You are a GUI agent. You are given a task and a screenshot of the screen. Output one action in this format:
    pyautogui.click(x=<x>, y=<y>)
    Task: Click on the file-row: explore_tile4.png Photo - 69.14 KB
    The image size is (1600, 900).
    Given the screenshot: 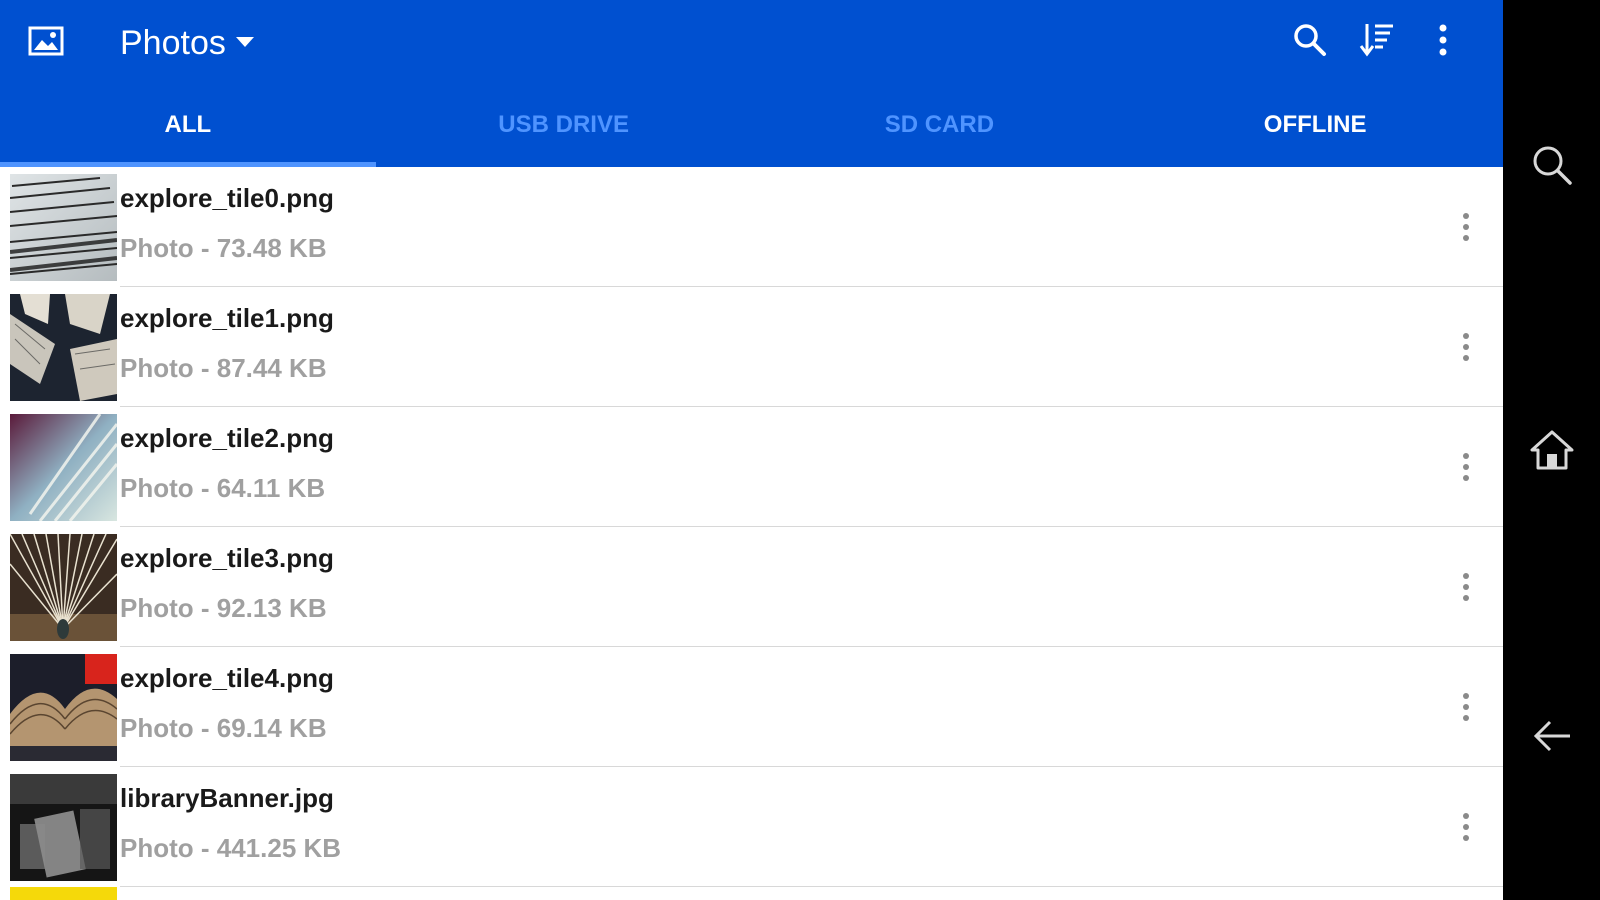 What is the action you would take?
    pyautogui.click(x=751, y=707)
    